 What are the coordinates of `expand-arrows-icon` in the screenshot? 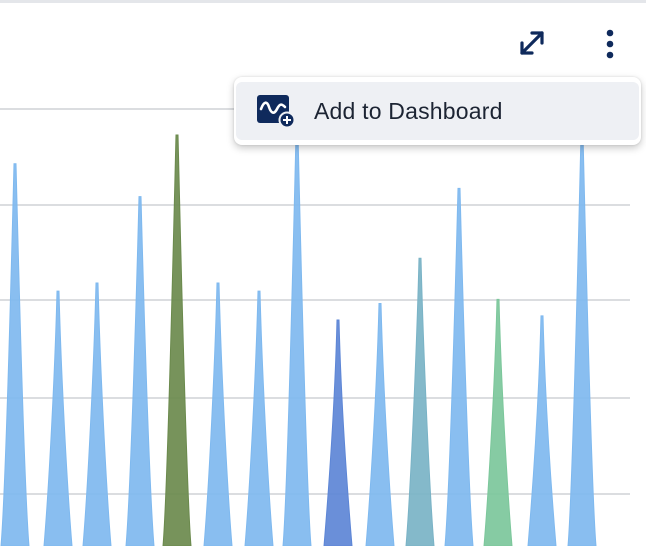 It's located at (532, 43).